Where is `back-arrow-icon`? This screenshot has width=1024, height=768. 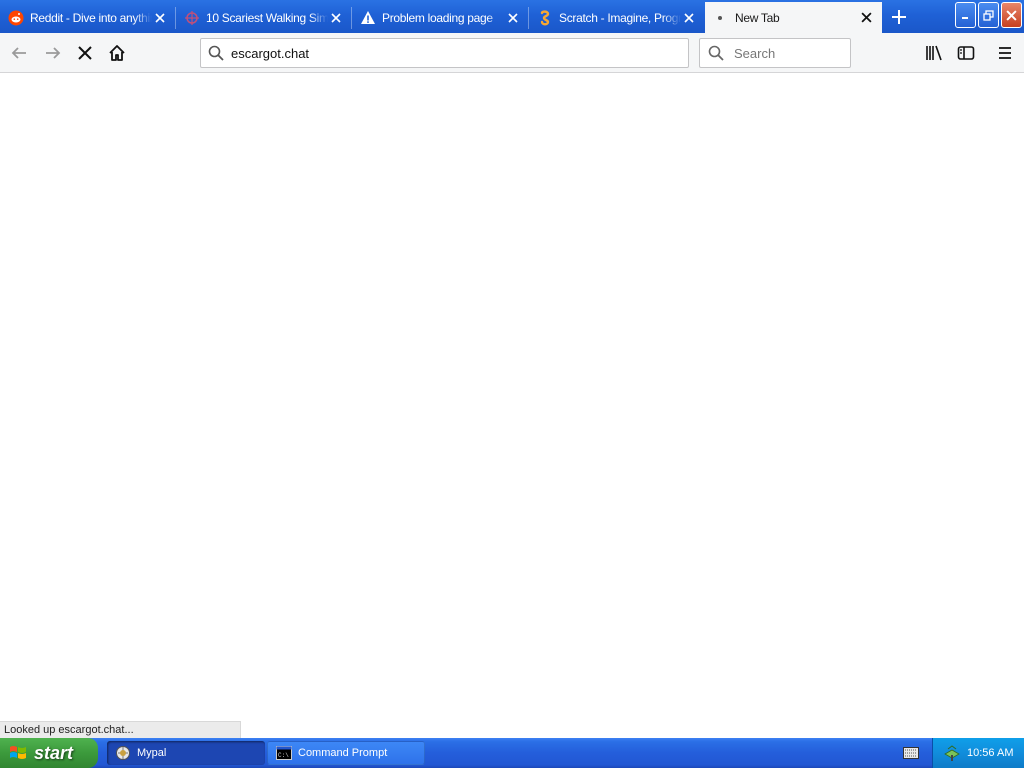 back-arrow-icon is located at coordinates (18, 53).